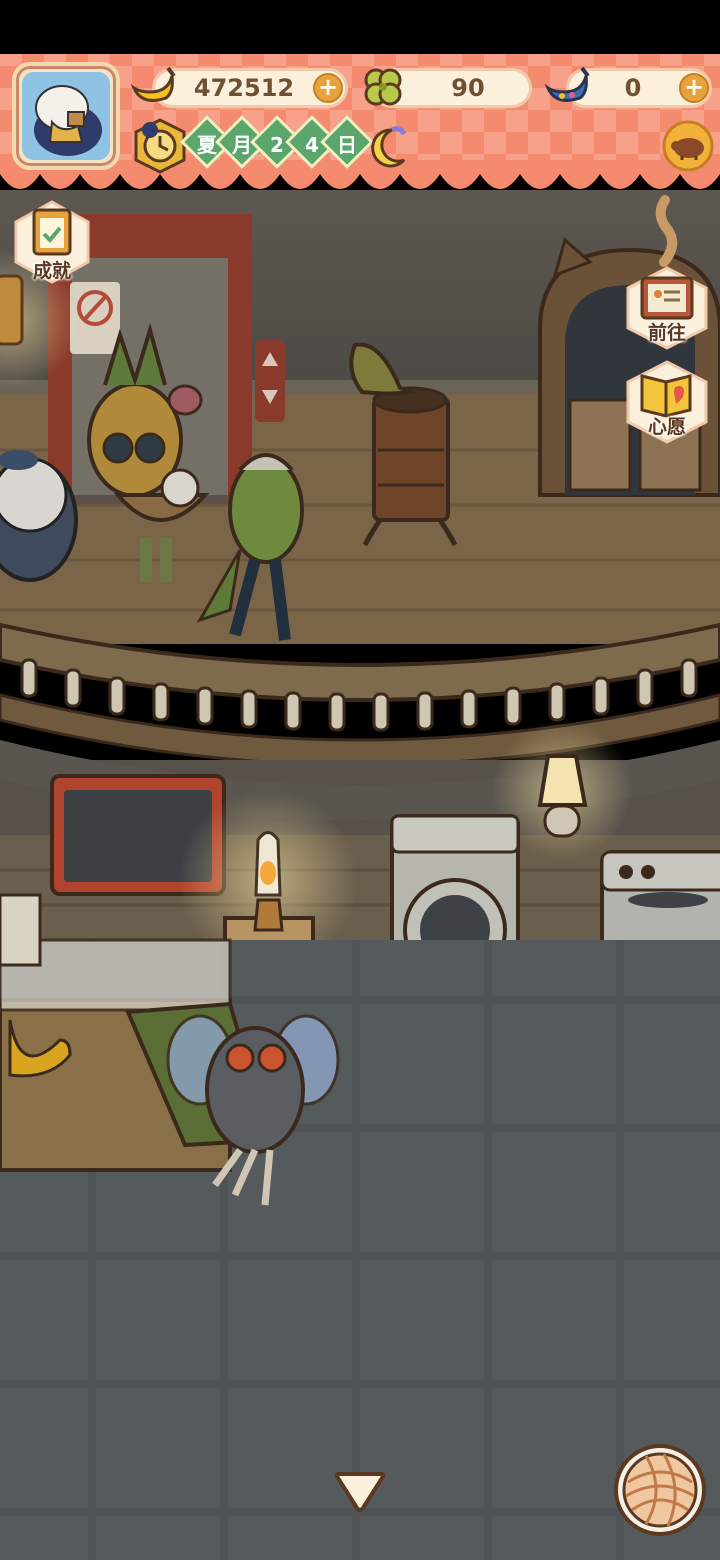  What do you see at coordinates (52, 242) in the screenshot?
I see `achievements-button: 成就` at bounding box center [52, 242].